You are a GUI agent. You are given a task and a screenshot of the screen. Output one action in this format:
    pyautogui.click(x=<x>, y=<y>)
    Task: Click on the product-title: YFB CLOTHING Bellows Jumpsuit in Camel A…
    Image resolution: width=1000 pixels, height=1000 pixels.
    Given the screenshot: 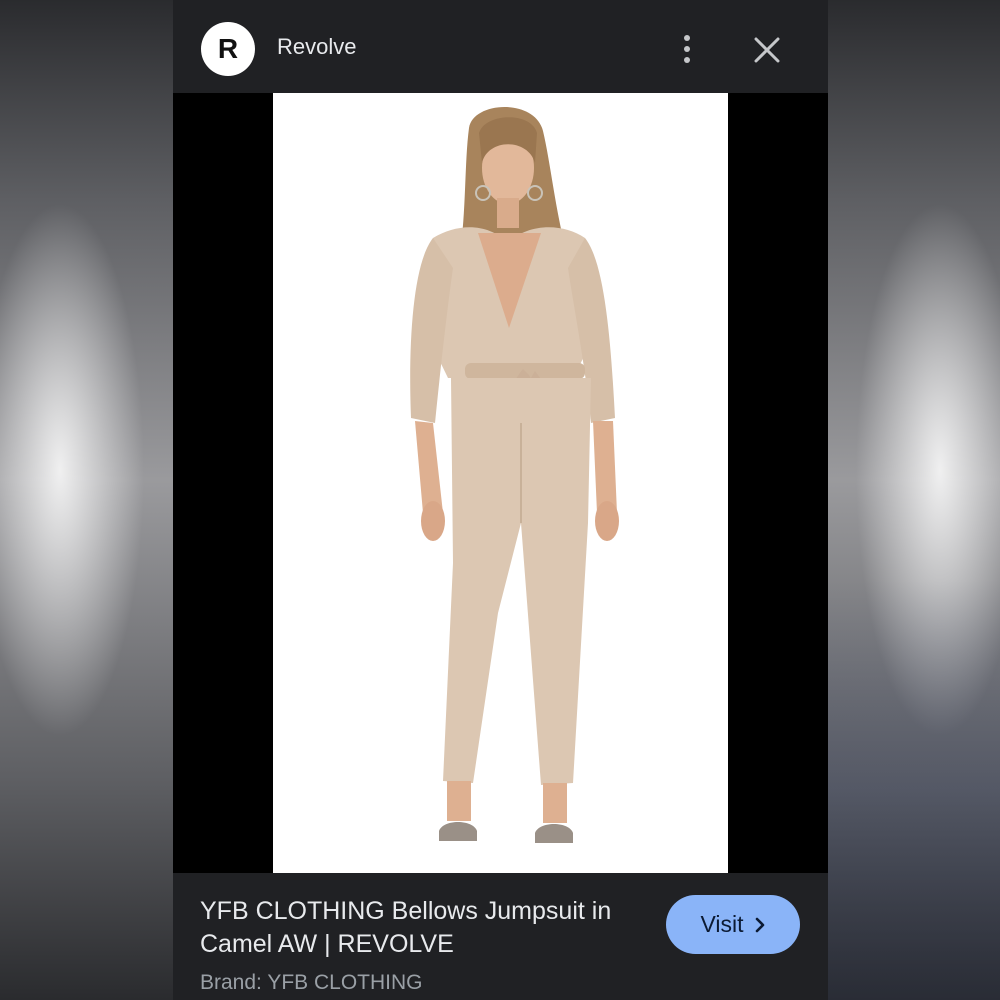 What is the action you would take?
    pyautogui.click(x=415, y=928)
    